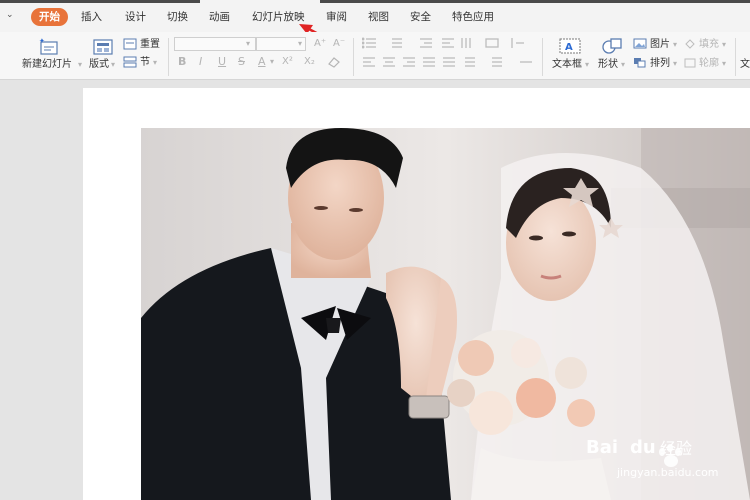 The height and width of the screenshot is (500, 750). What do you see at coordinates (709, 64) in the screenshot?
I see `outline-button: 轮廓` at bounding box center [709, 64].